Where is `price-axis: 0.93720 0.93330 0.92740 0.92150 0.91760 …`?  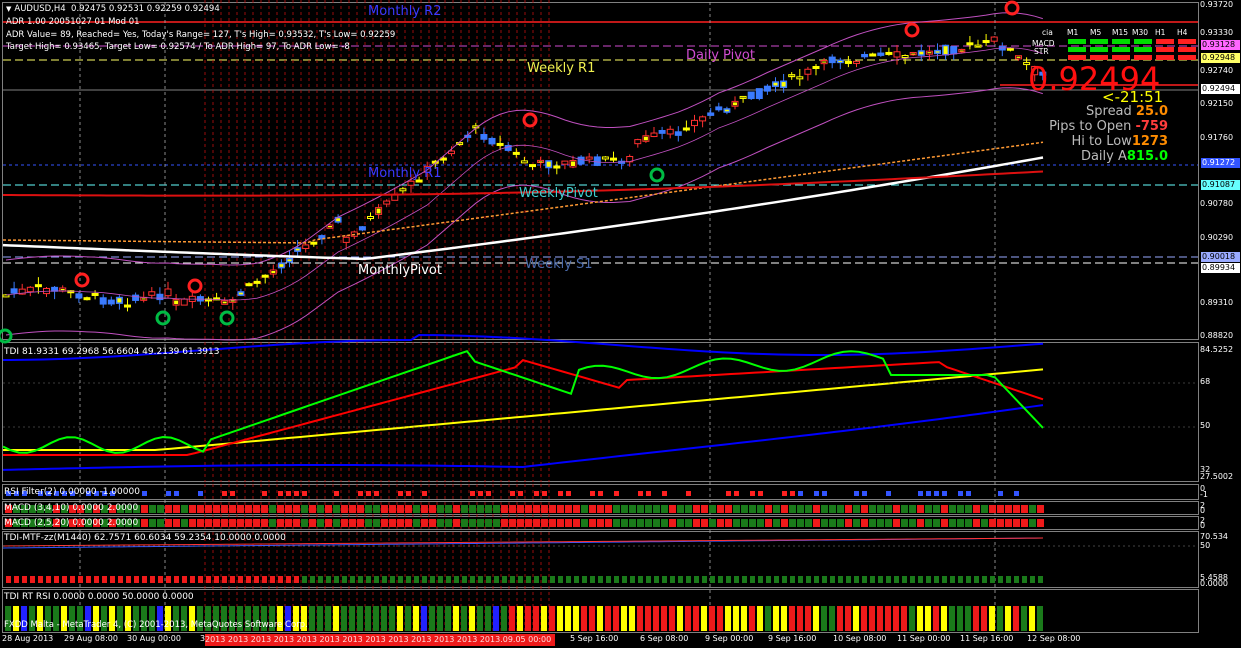
price-axis: 0.93720 0.93330 0.92740 0.92150 0.91760 … is located at coordinates (1220, 170).